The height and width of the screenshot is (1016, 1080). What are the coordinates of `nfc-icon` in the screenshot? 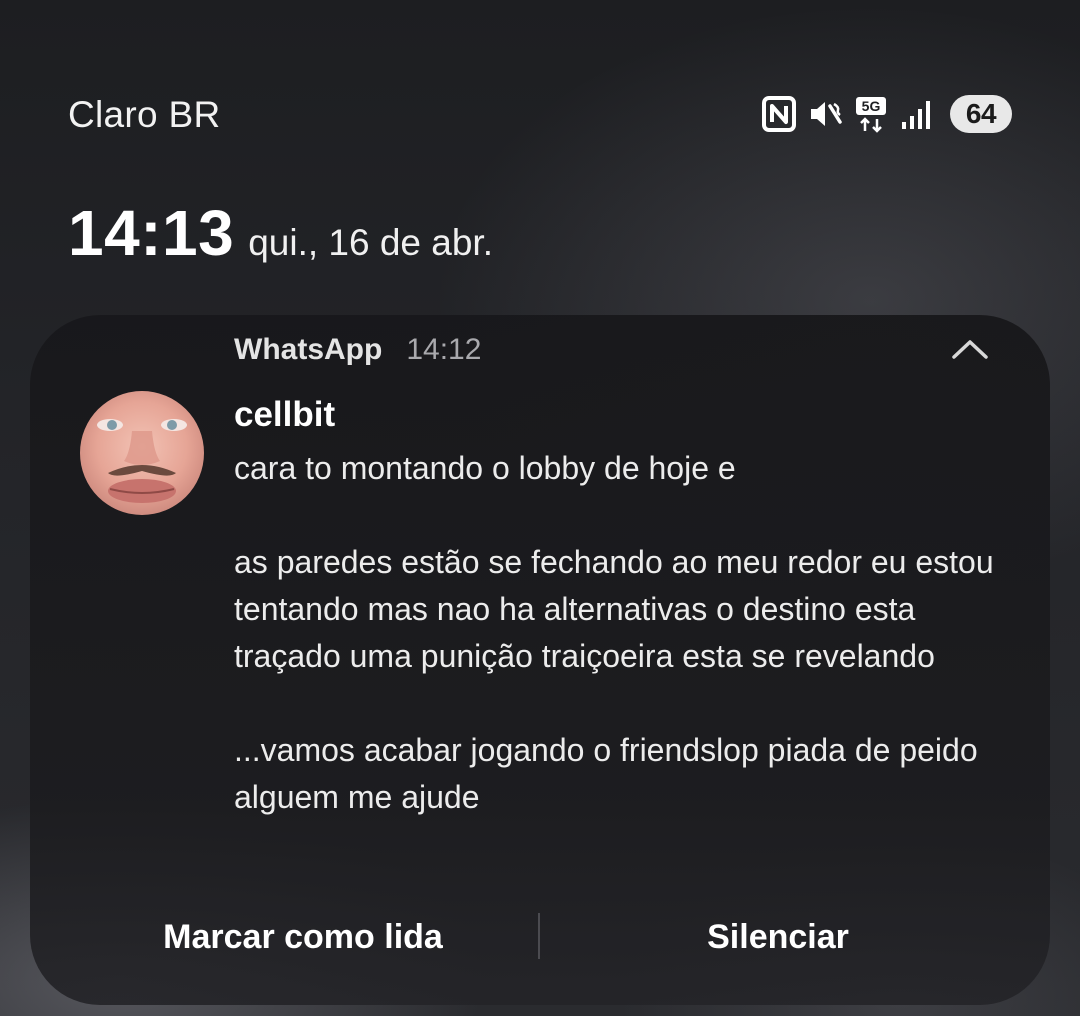 It's located at (779, 114).